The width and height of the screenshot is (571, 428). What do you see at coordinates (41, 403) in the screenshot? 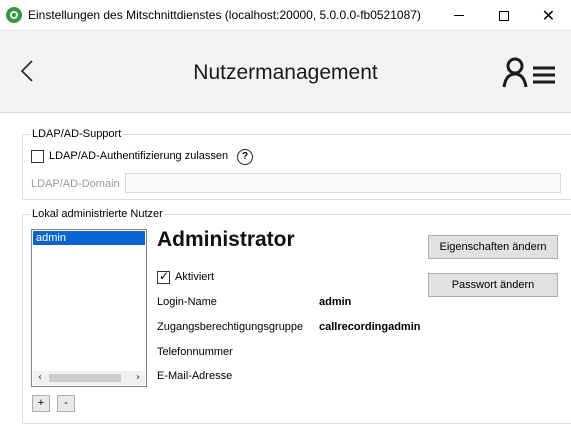
I see `add-user-button: +` at bounding box center [41, 403].